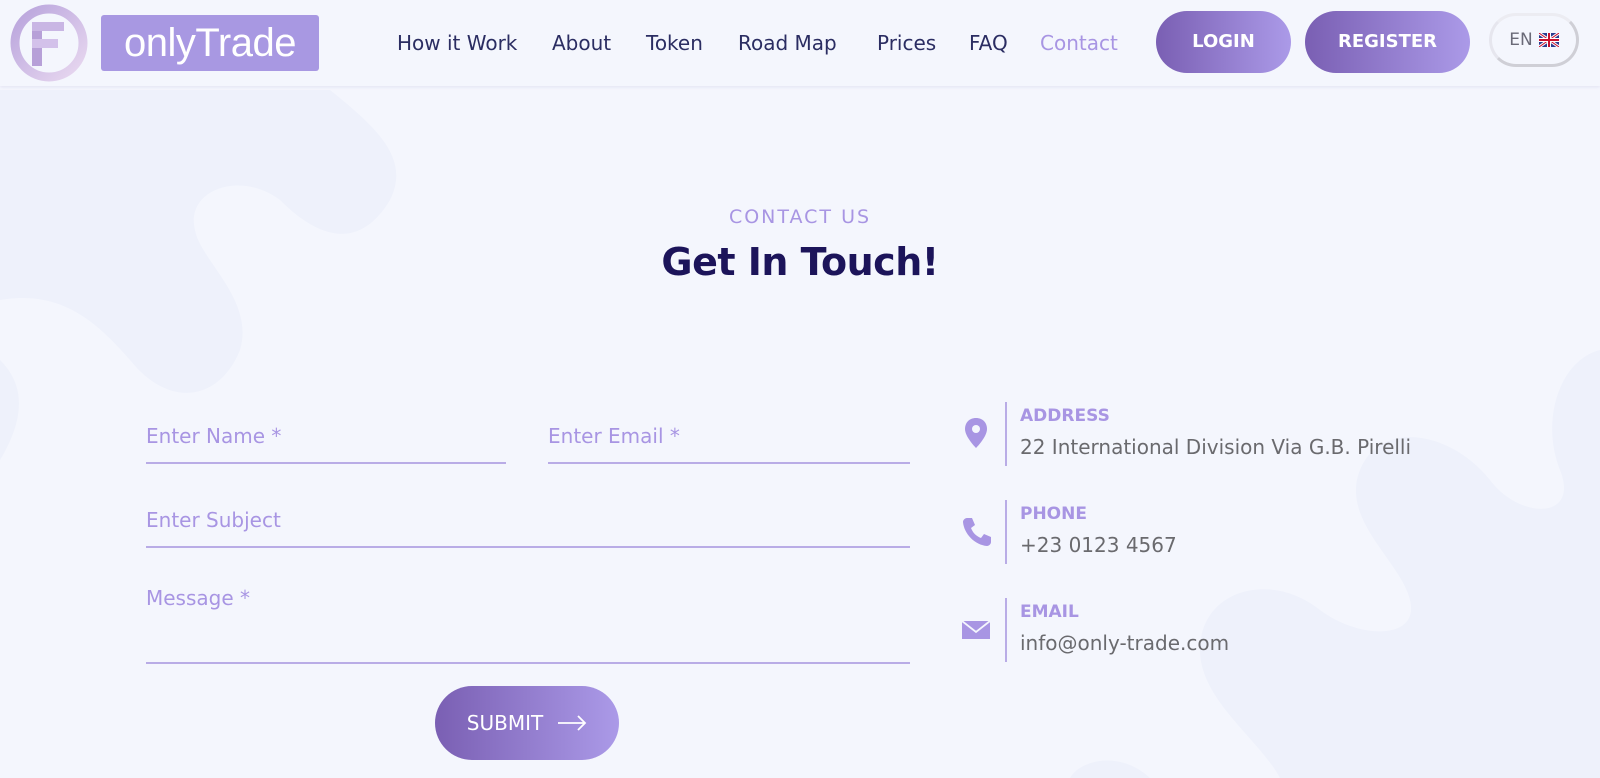 Image resolution: width=1600 pixels, height=778 pixels. I want to click on name-field-wrapper, so click(326, 437).